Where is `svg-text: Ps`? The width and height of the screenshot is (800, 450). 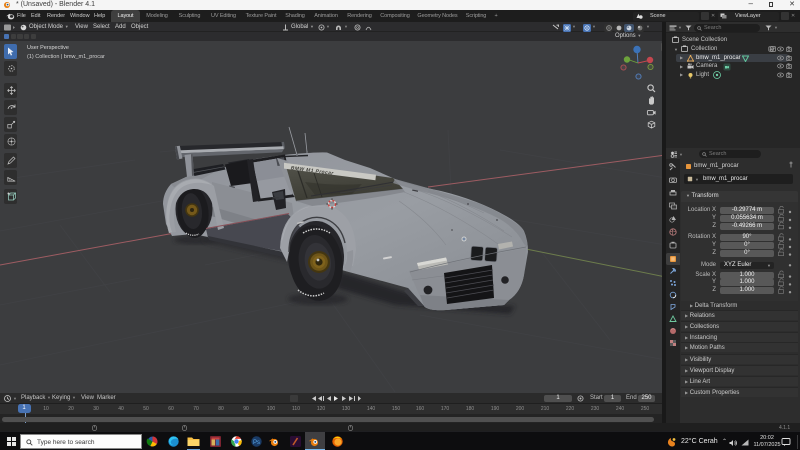 svg-text: Ps is located at coordinates (256, 443).